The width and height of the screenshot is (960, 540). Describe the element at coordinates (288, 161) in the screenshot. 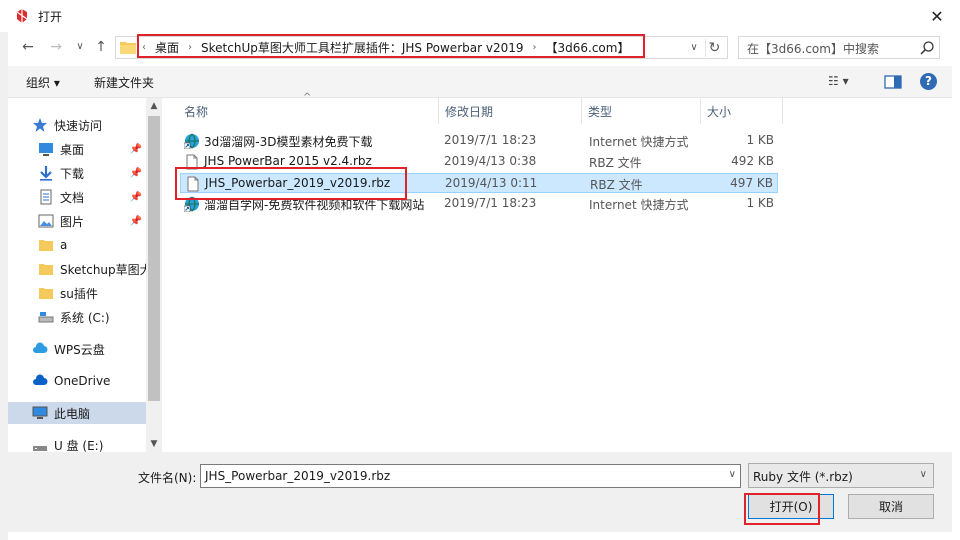

I see `file-name: JHS PowerBar 2015 v2.4.rbz` at that location.